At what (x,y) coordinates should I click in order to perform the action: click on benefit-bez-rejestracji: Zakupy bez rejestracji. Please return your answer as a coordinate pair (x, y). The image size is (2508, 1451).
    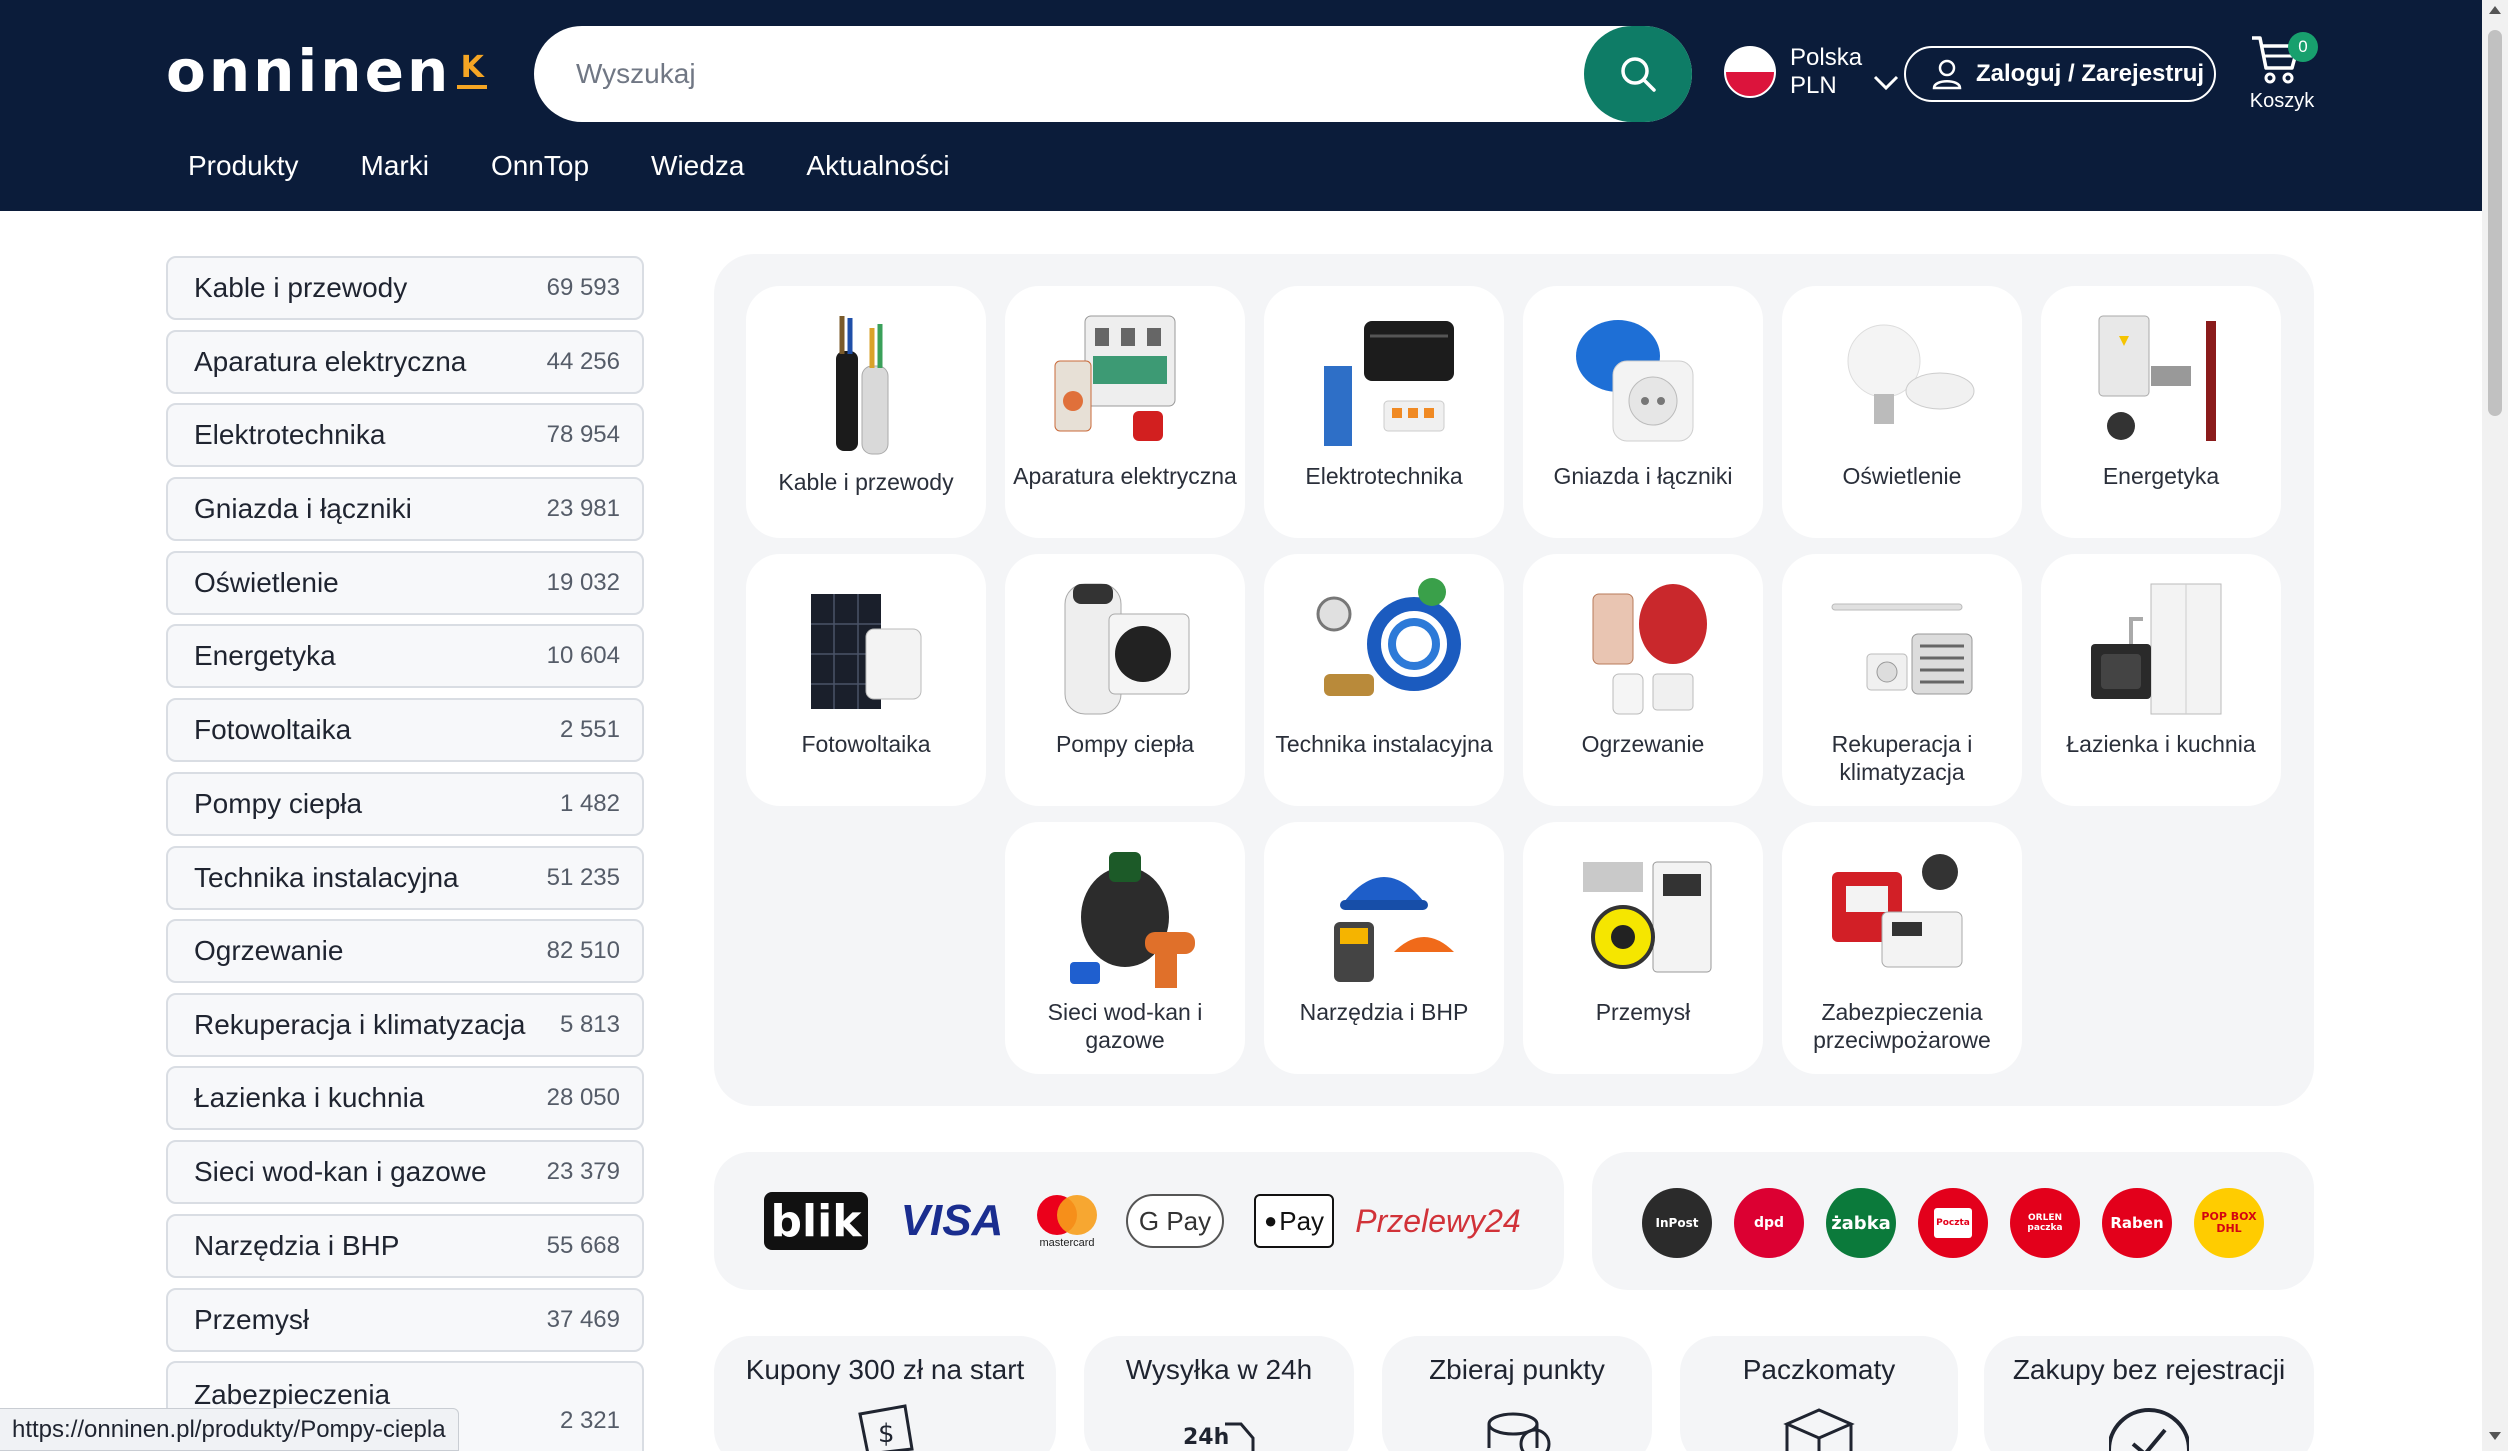
    Looking at the image, I should click on (2149, 1393).